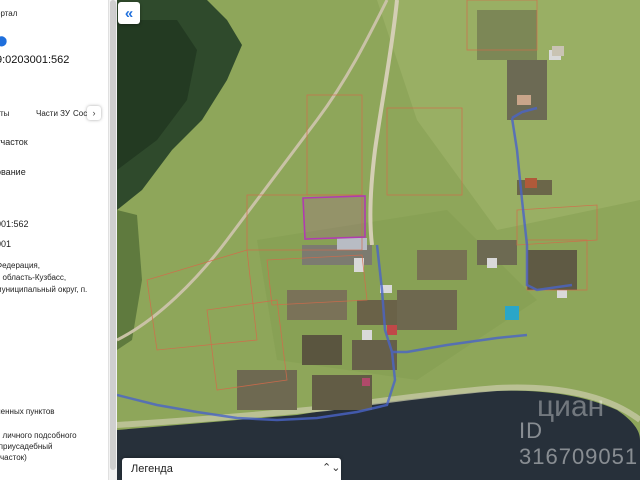 This screenshot has width=640, height=480. I want to click on legend-label: Легенда, so click(152, 469).